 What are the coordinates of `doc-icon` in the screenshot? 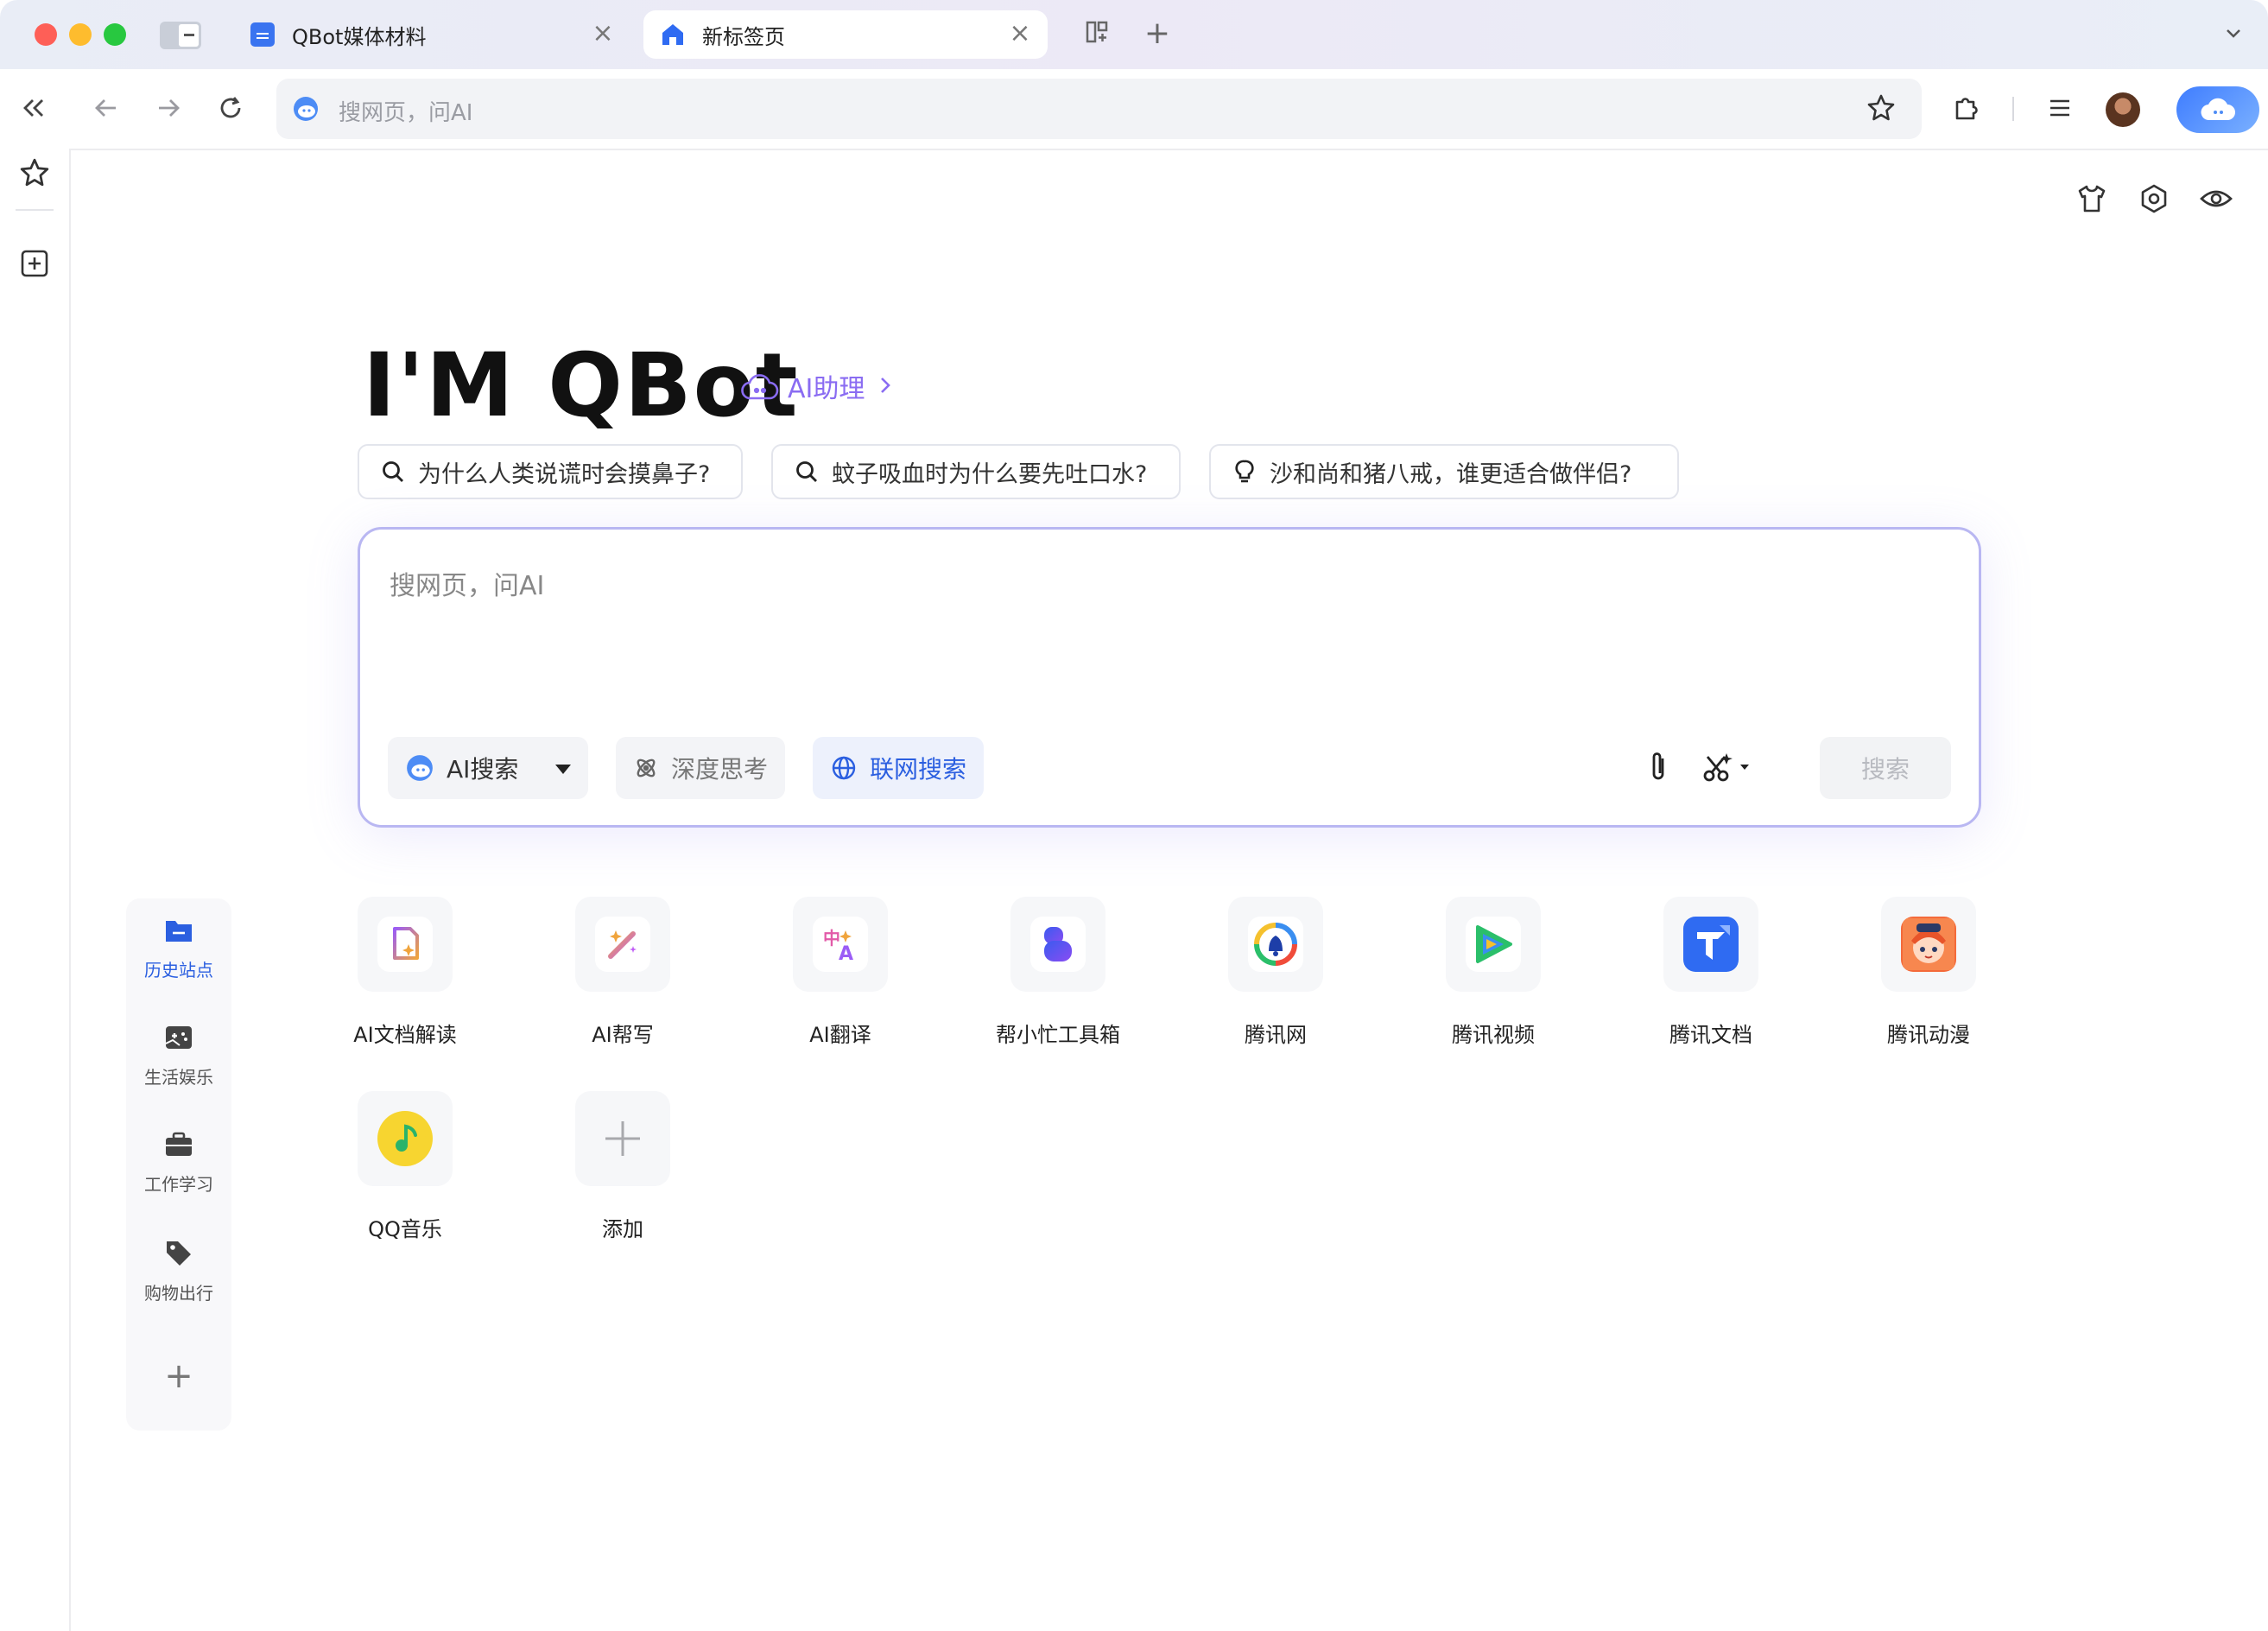 It's located at (262, 34).